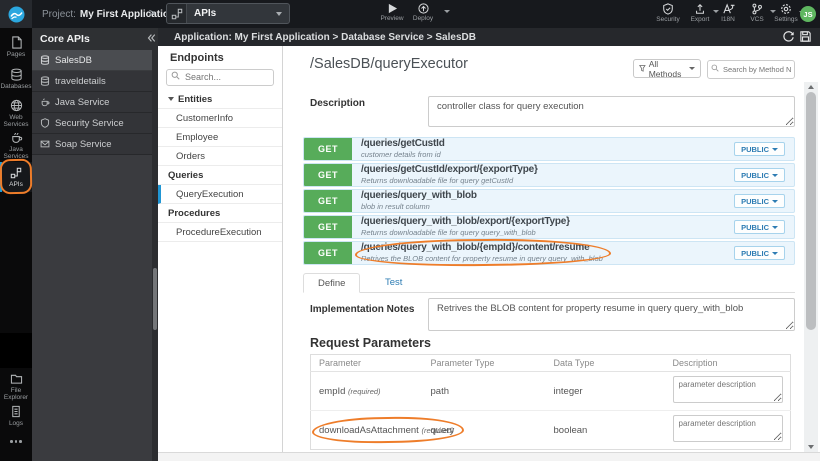 Image resolution: width=820 pixels, height=461 pixels. Describe the element at coordinates (16, 47) in the screenshot. I see `sidebar-item-pages: Pages` at that location.